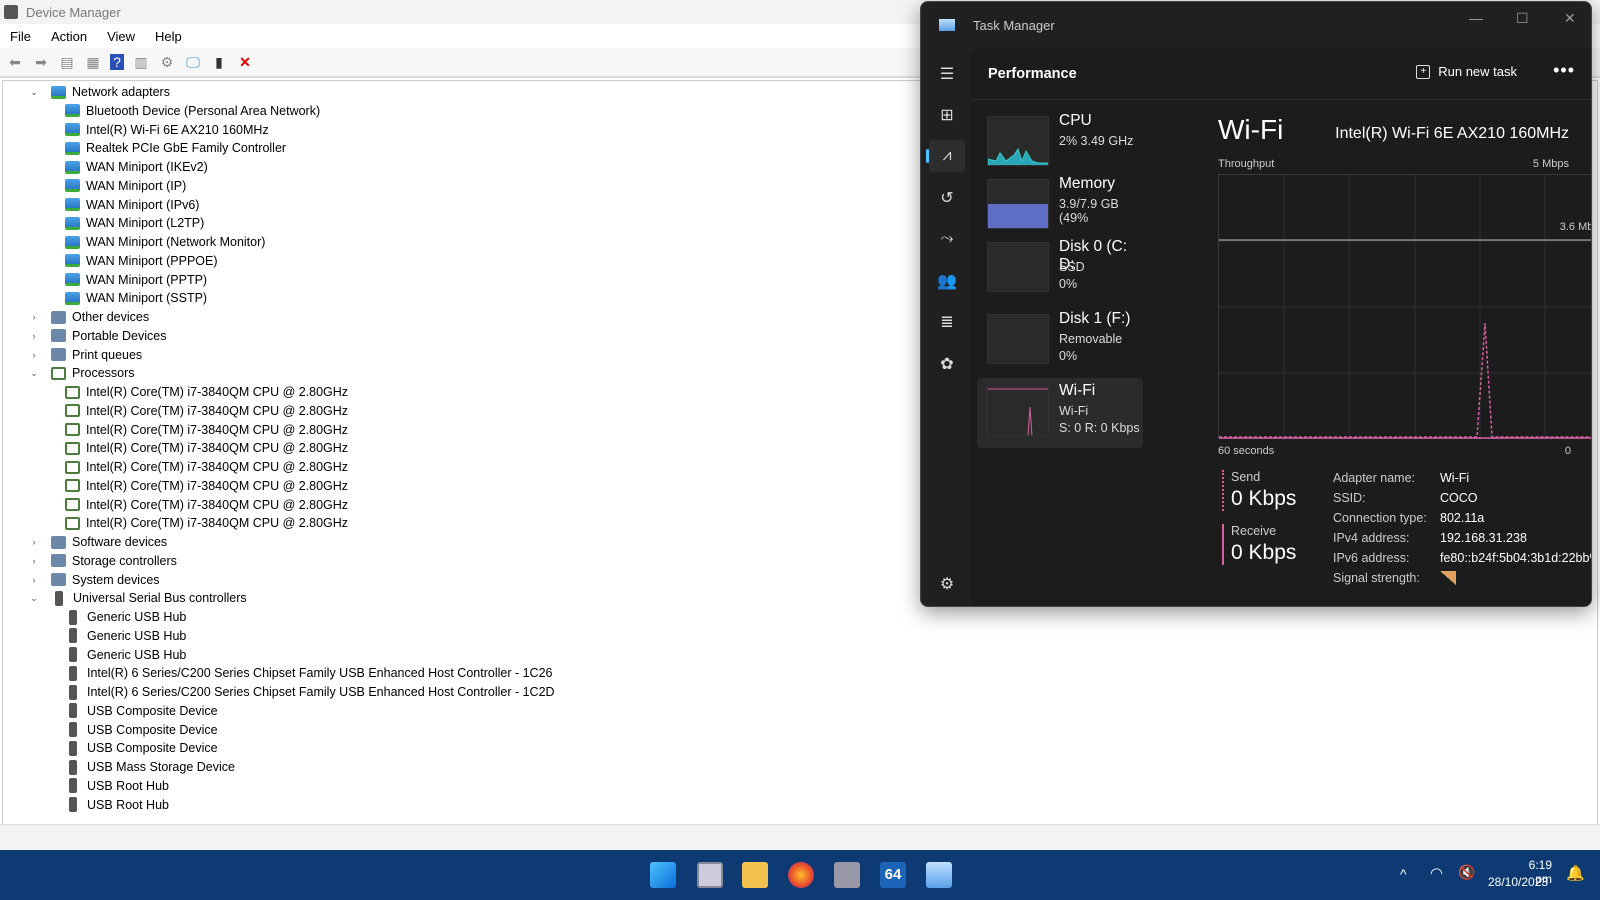  I want to click on firefox-icon, so click(801, 875).